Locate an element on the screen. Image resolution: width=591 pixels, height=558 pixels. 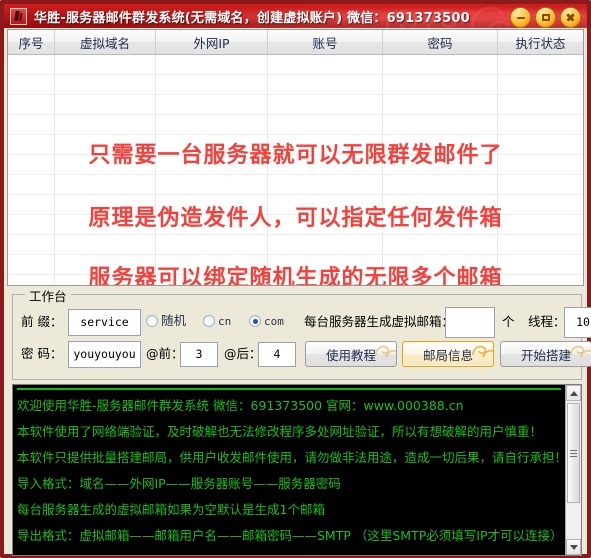
mailbox-unit-label: 个 is located at coordinates (508, 321).